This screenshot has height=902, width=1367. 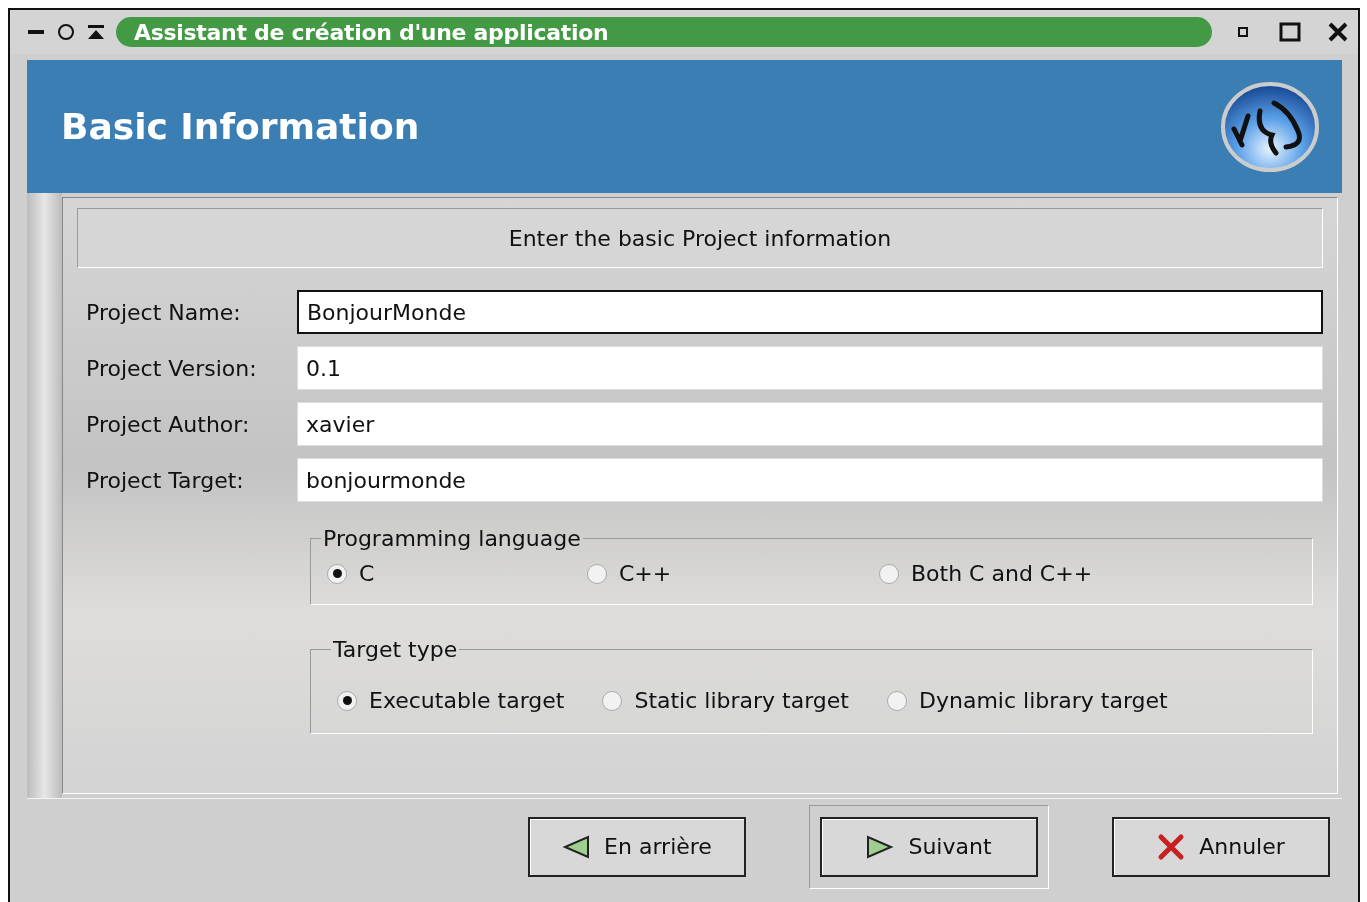 What do you see at coordinates (1338, 32) in the screenshot?
I see `close-icon` at bounding box center [1338, 32].